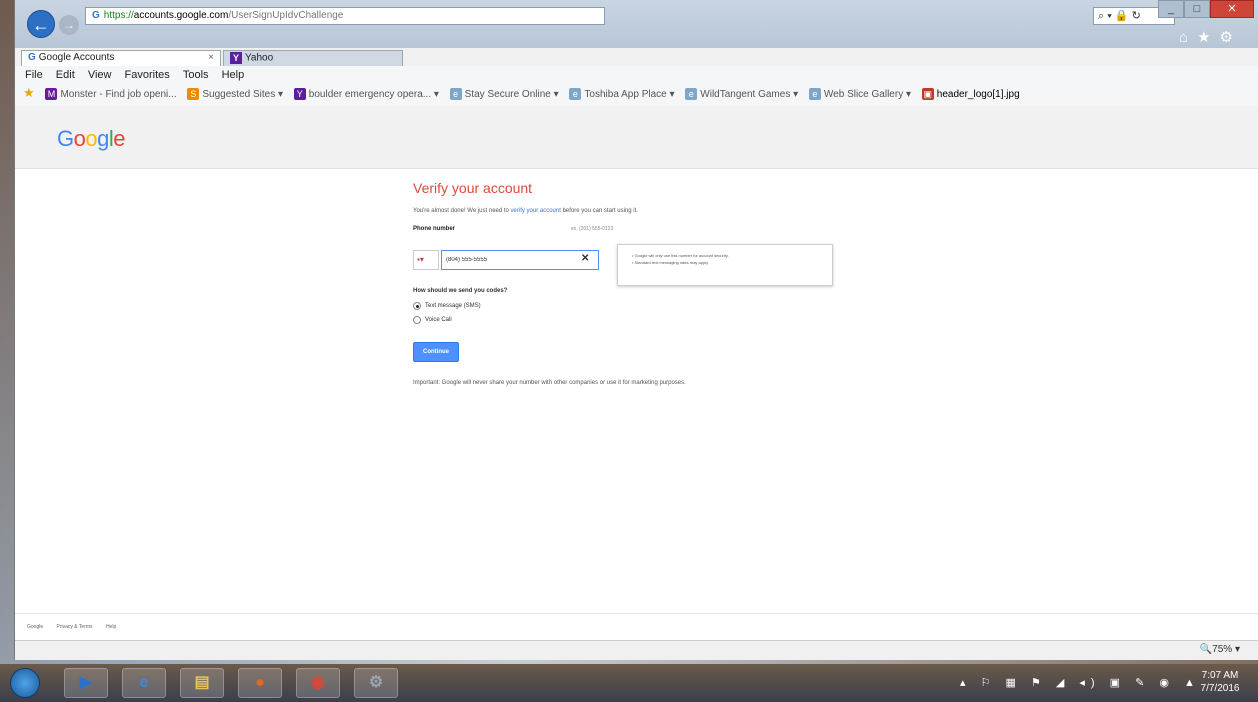 This screenshot has width=1258, height=702. Describe the element at coordinates (460, 291) in the screenshot. I see `method-label: How should we send you codes?` at that location.